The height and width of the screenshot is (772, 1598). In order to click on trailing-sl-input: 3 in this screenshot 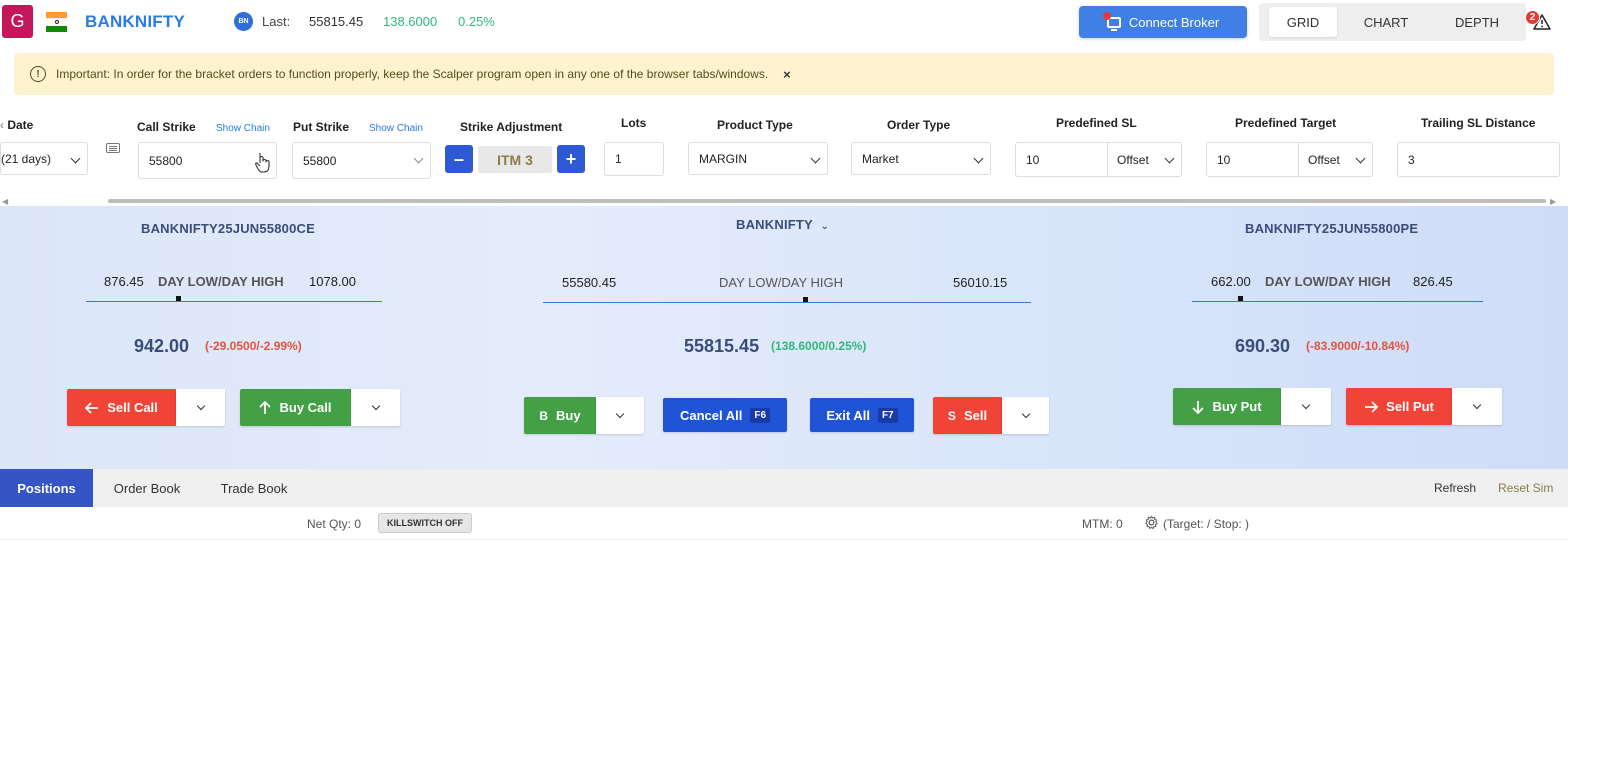, I will do `click(1478, 159)`.